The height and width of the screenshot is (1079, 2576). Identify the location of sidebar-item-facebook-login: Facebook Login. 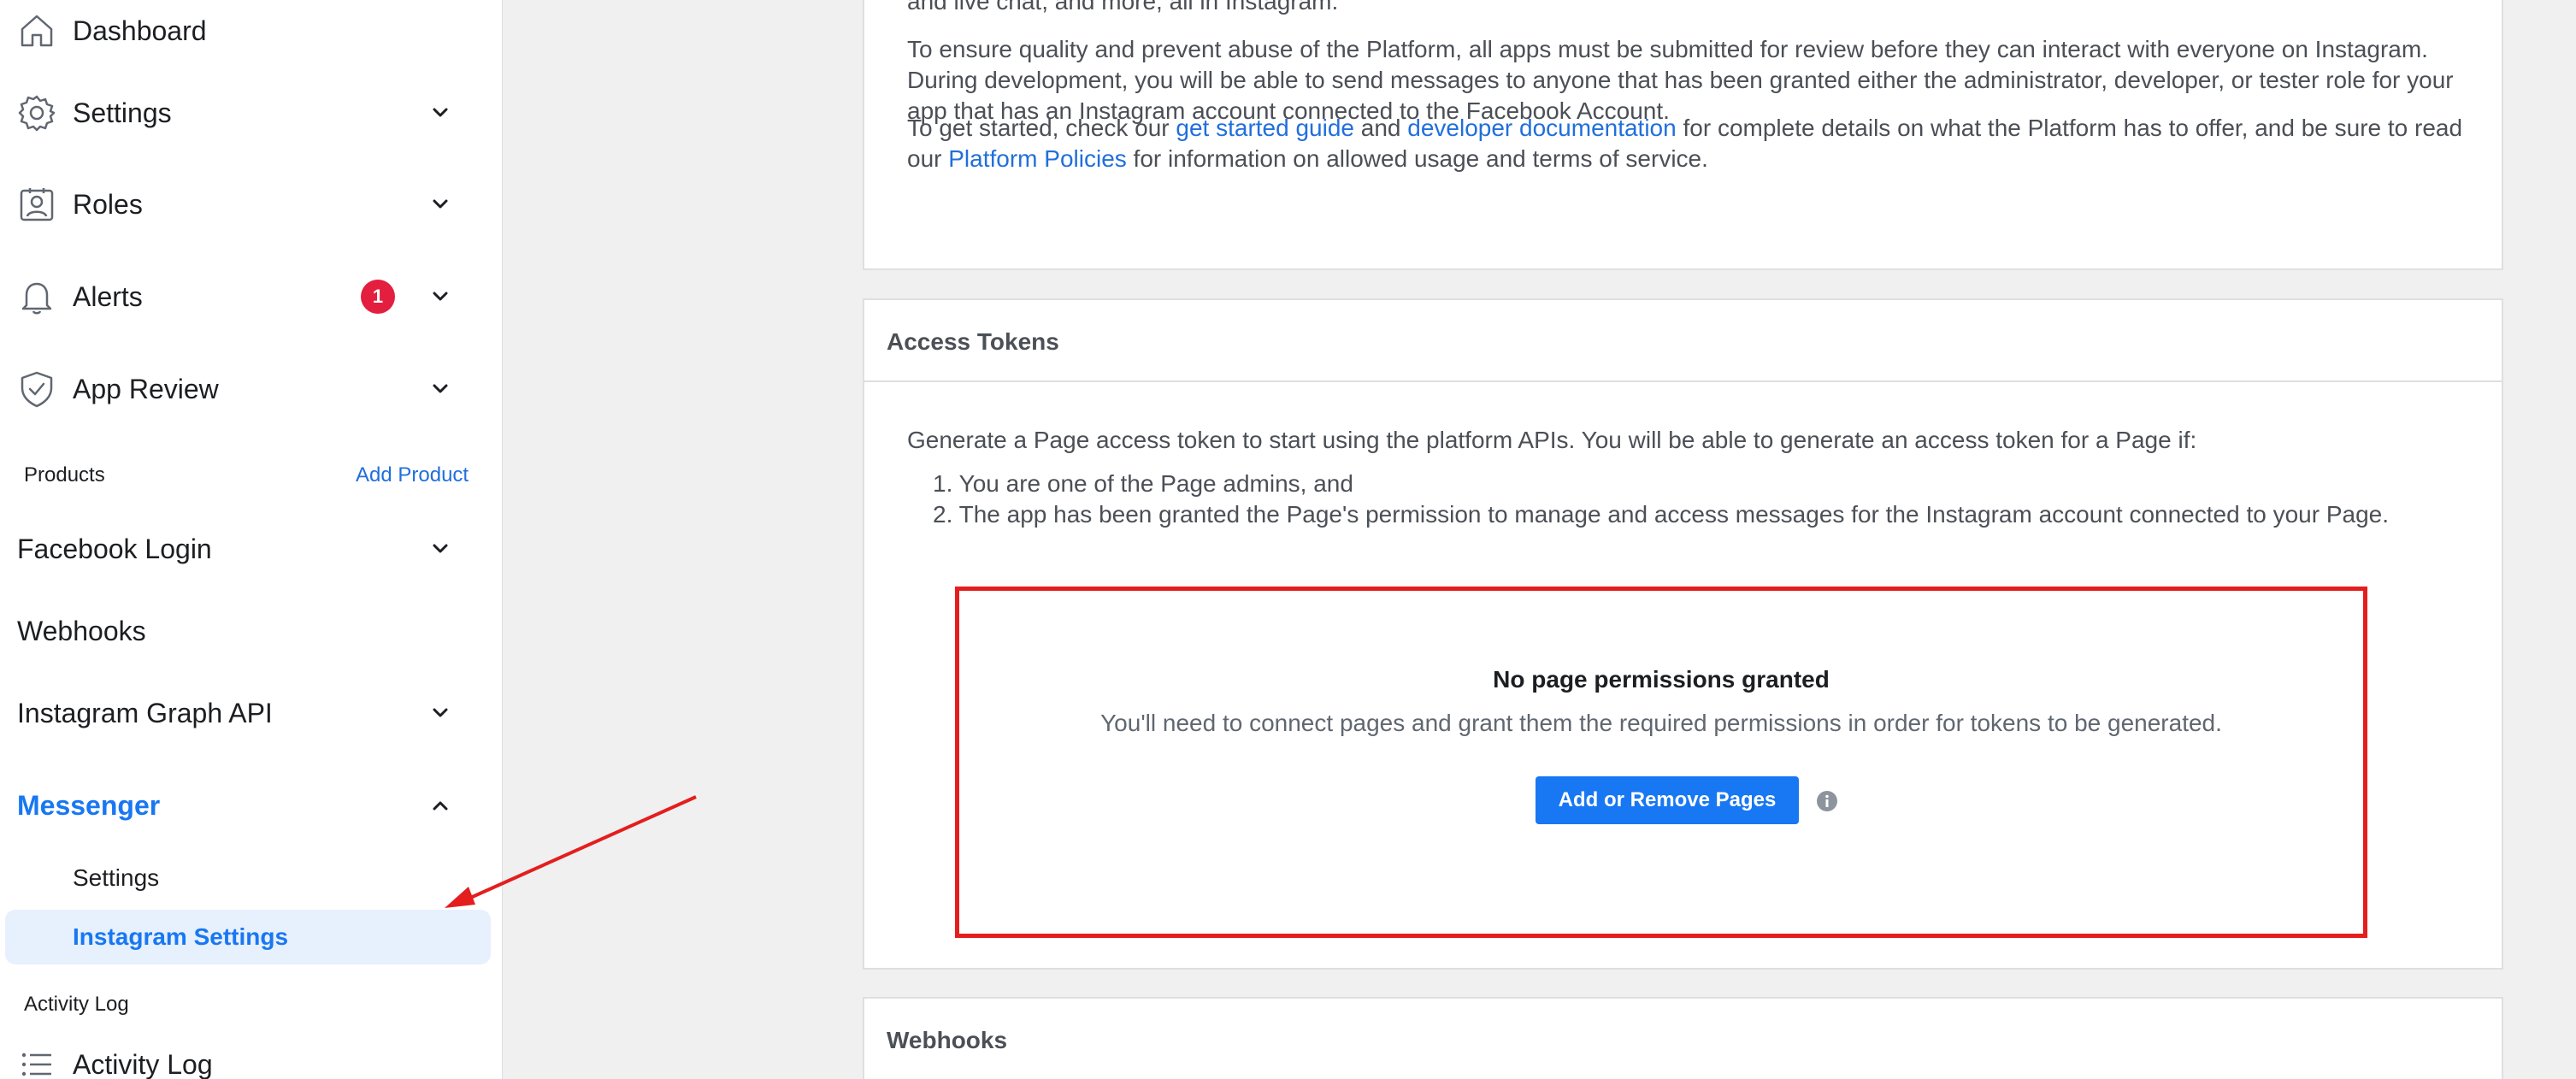
(252, 549).